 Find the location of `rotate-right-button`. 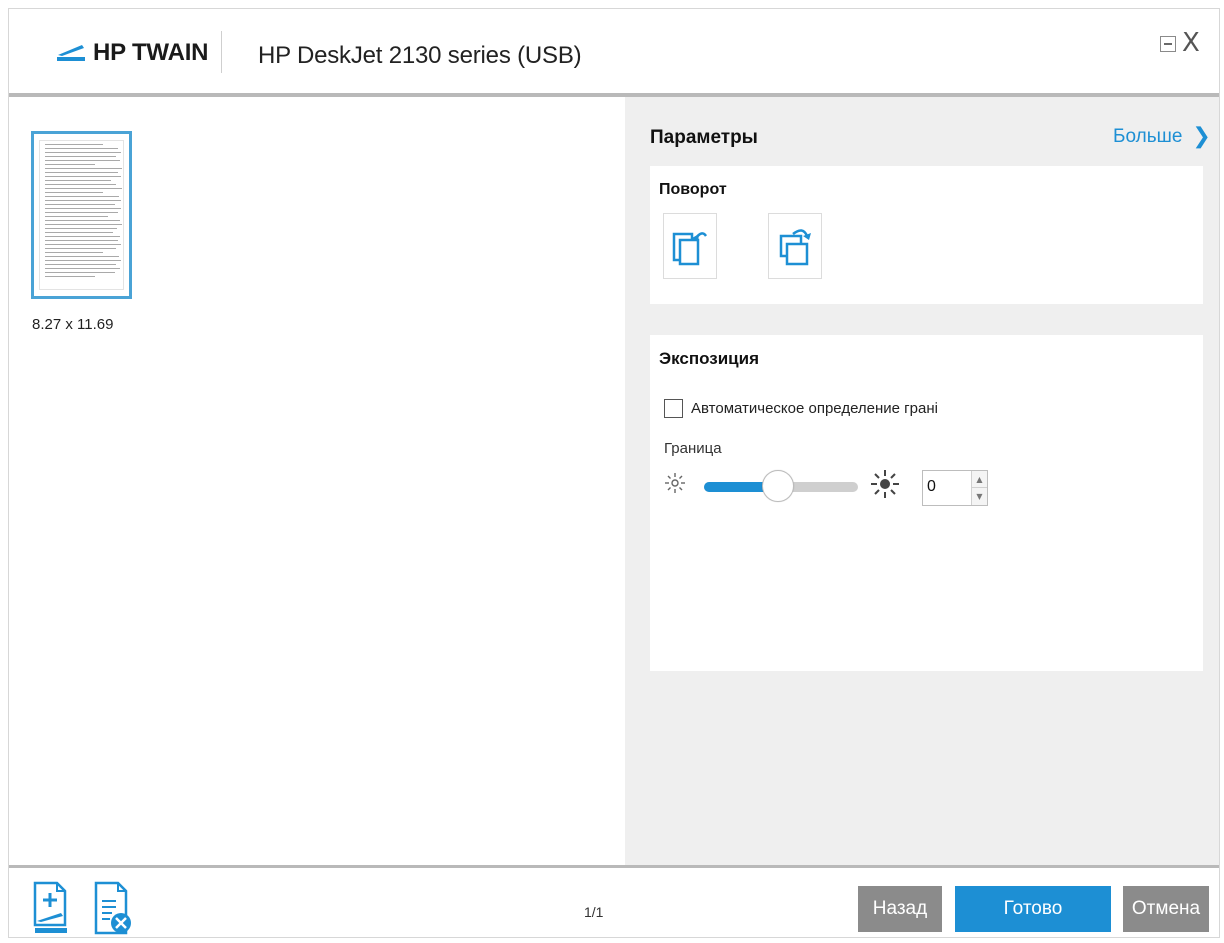

rotate-right-button is located at coordinates (795, 246).